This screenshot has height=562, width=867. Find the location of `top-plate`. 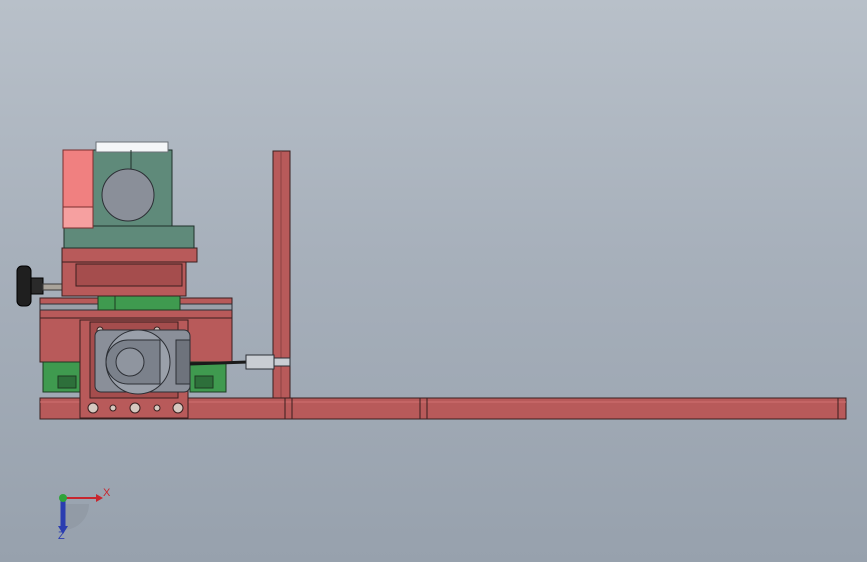

top-plate is located at coordinates (129, 255).